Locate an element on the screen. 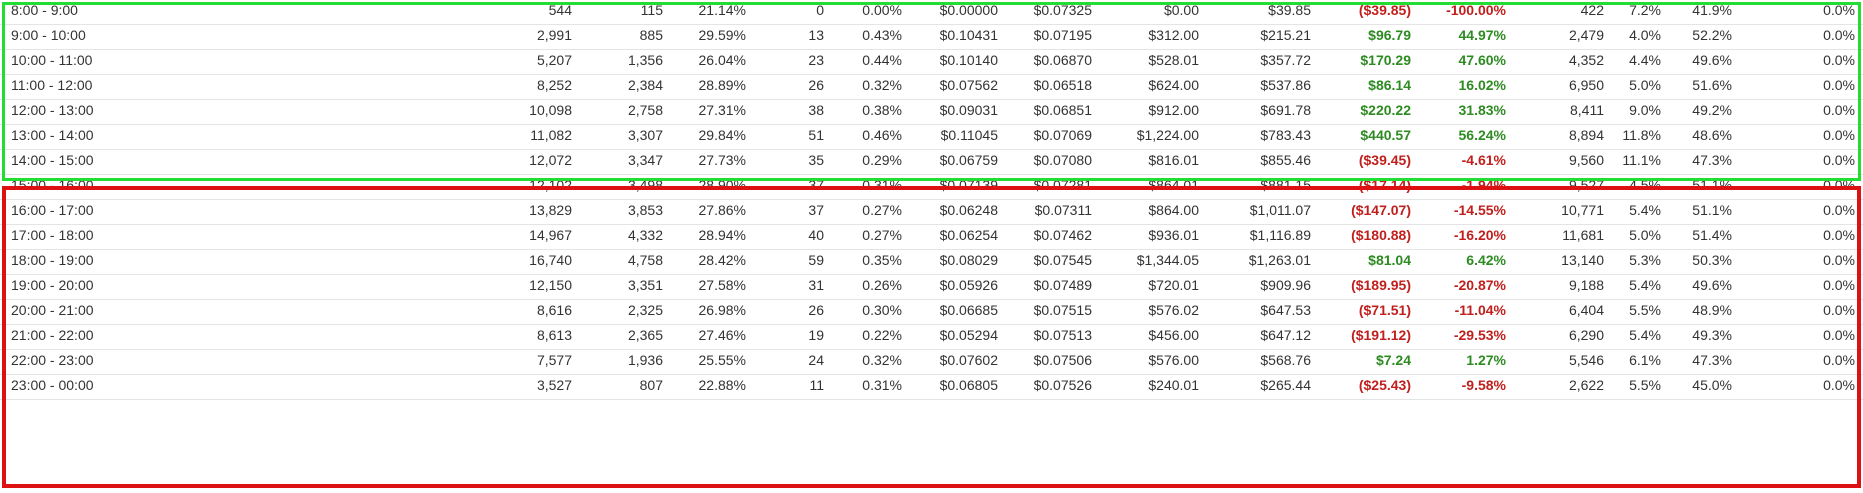  table-cell: 0.0% is located at coordinates (1839, 385).